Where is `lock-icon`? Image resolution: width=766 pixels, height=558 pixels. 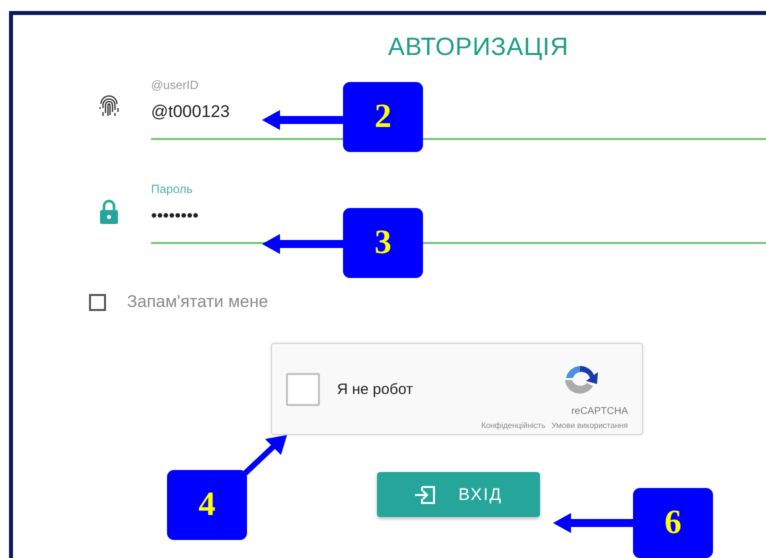
lock-icon is located at coordinates (109, 212).